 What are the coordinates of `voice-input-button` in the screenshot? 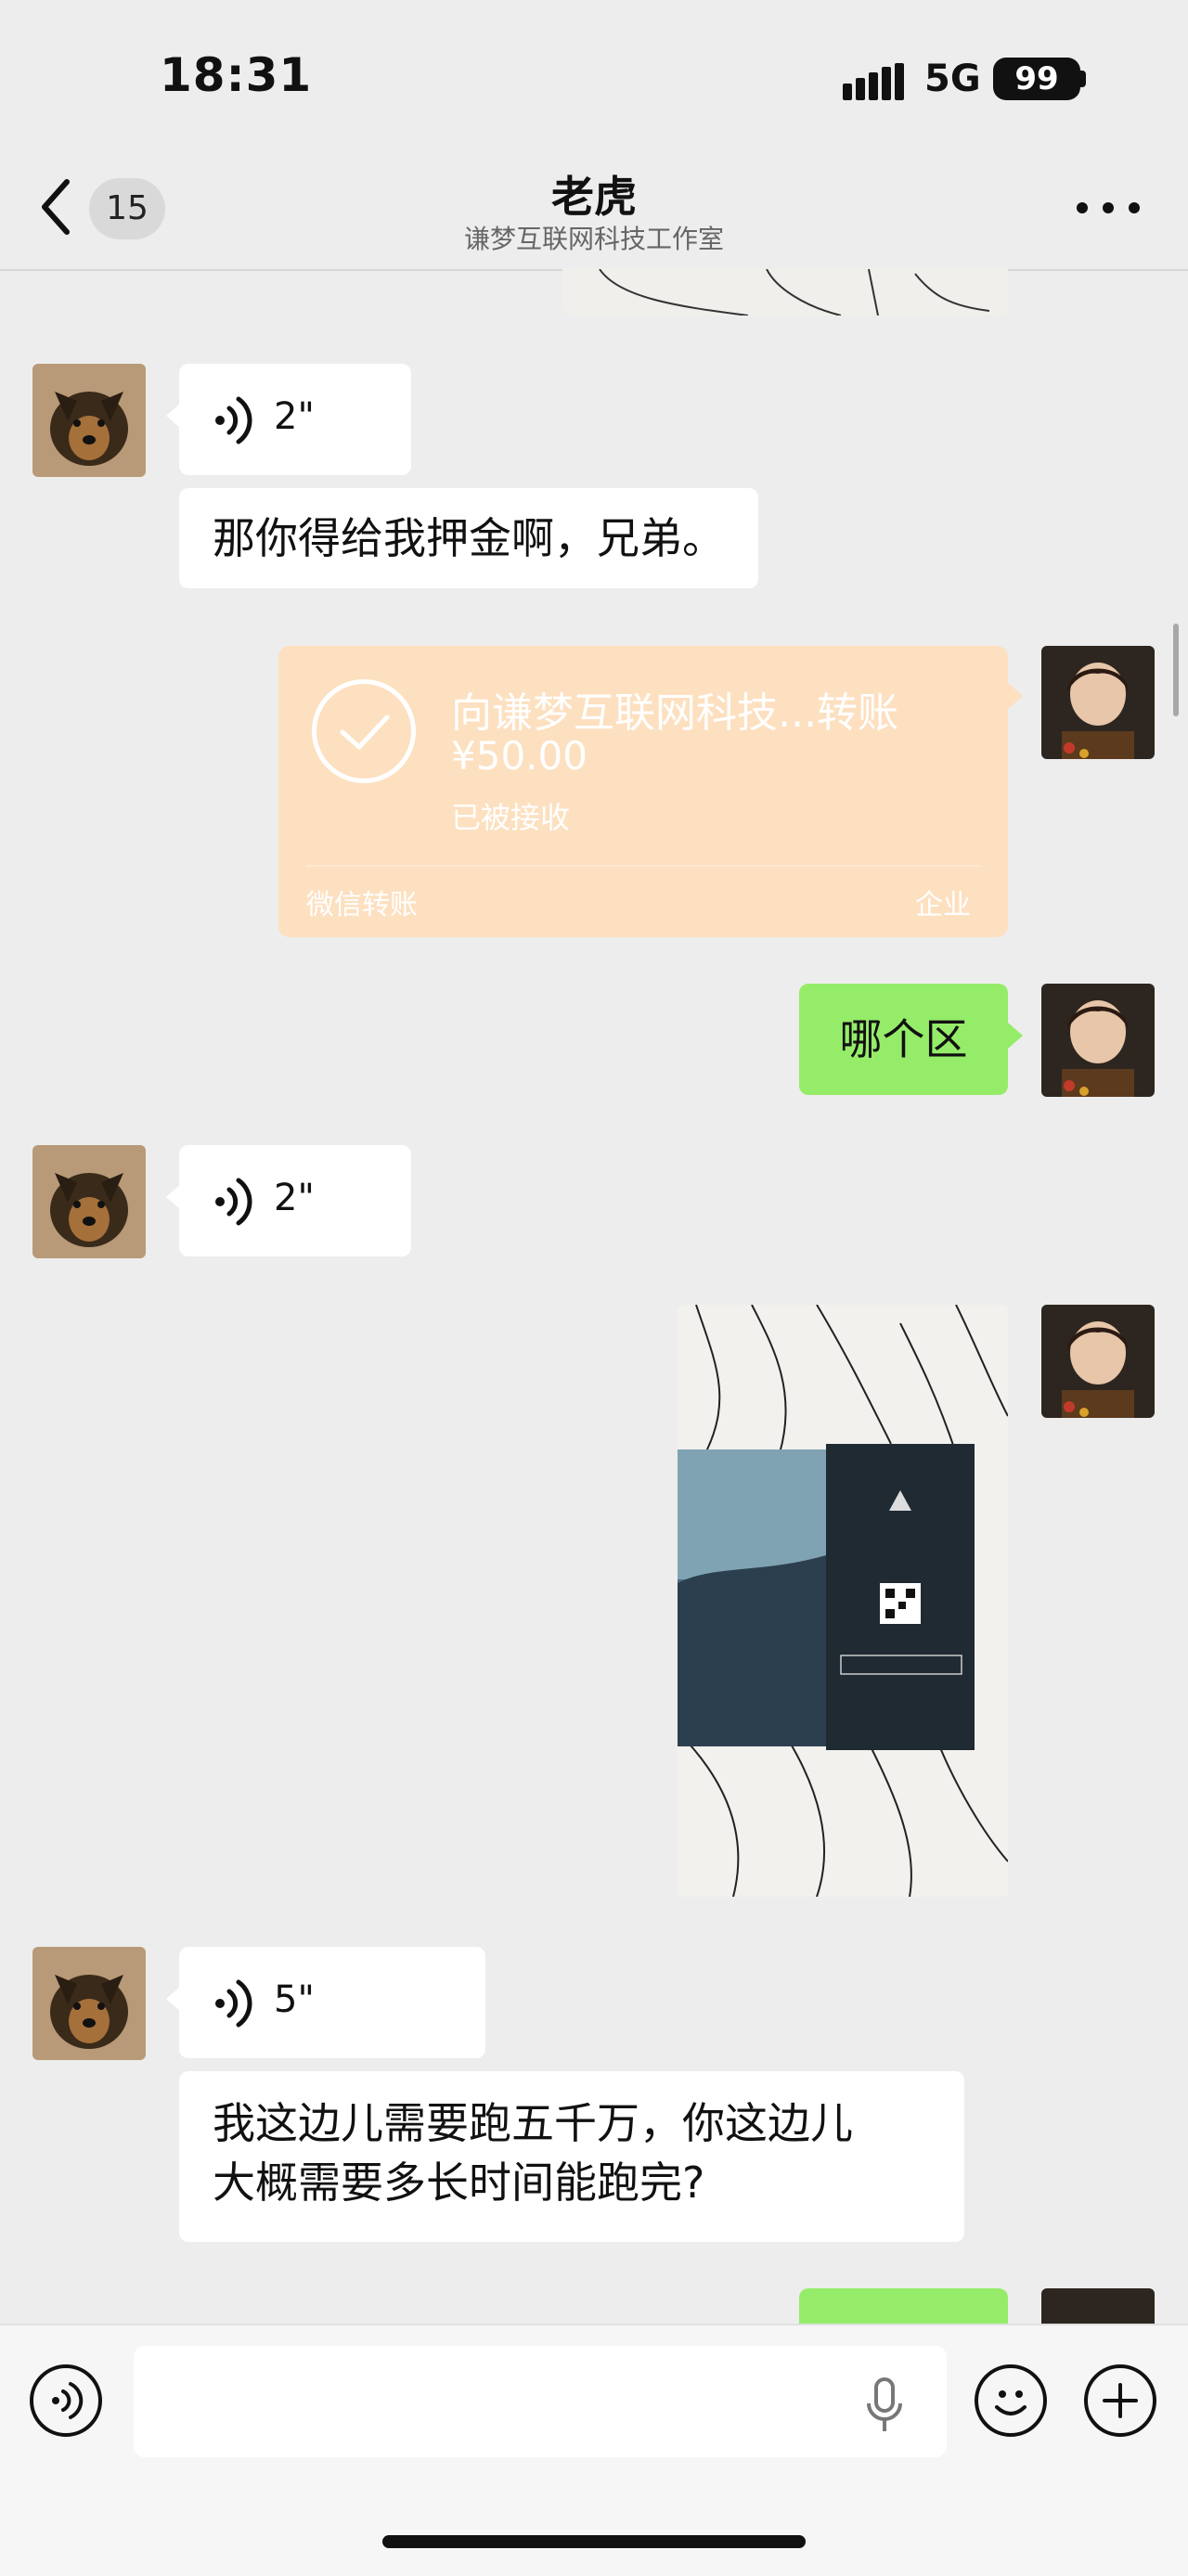 It's located at (66, 2400).